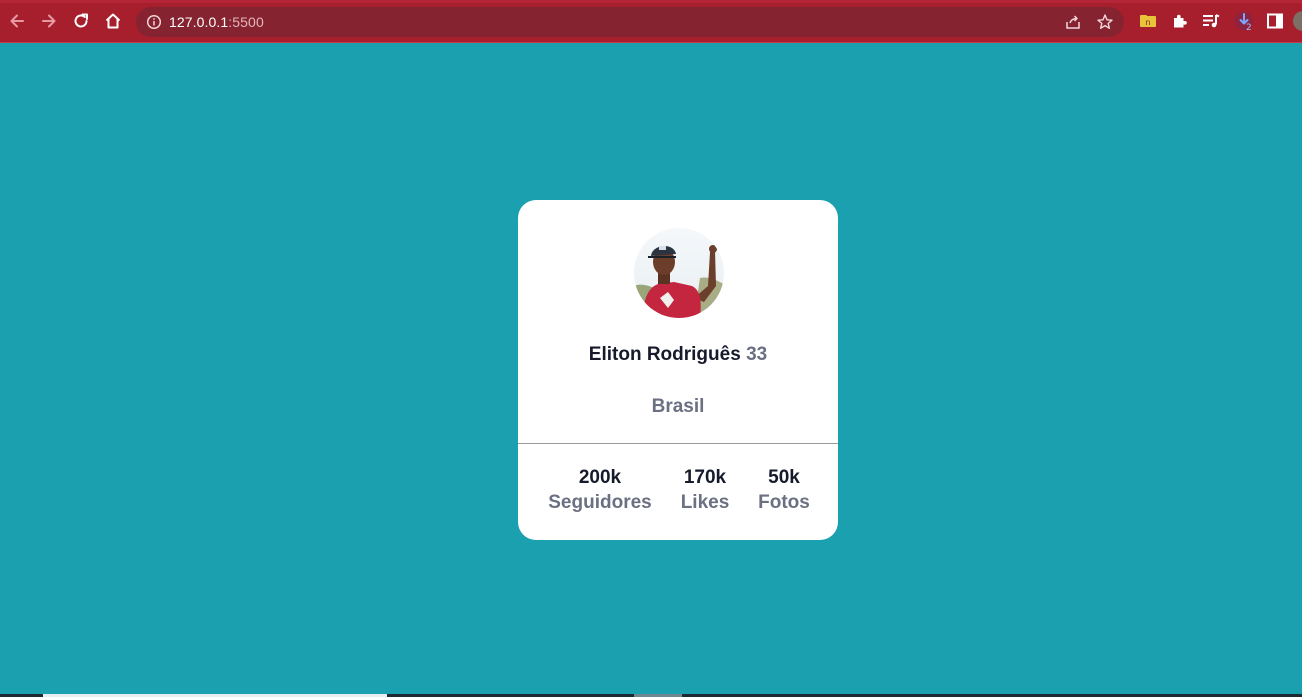 This screenshot has height=697, width=1302. What do you see at coordinates (600, 477) in the screenshot?
I see `stat-value: 200k` at bounding box center [600, 477].